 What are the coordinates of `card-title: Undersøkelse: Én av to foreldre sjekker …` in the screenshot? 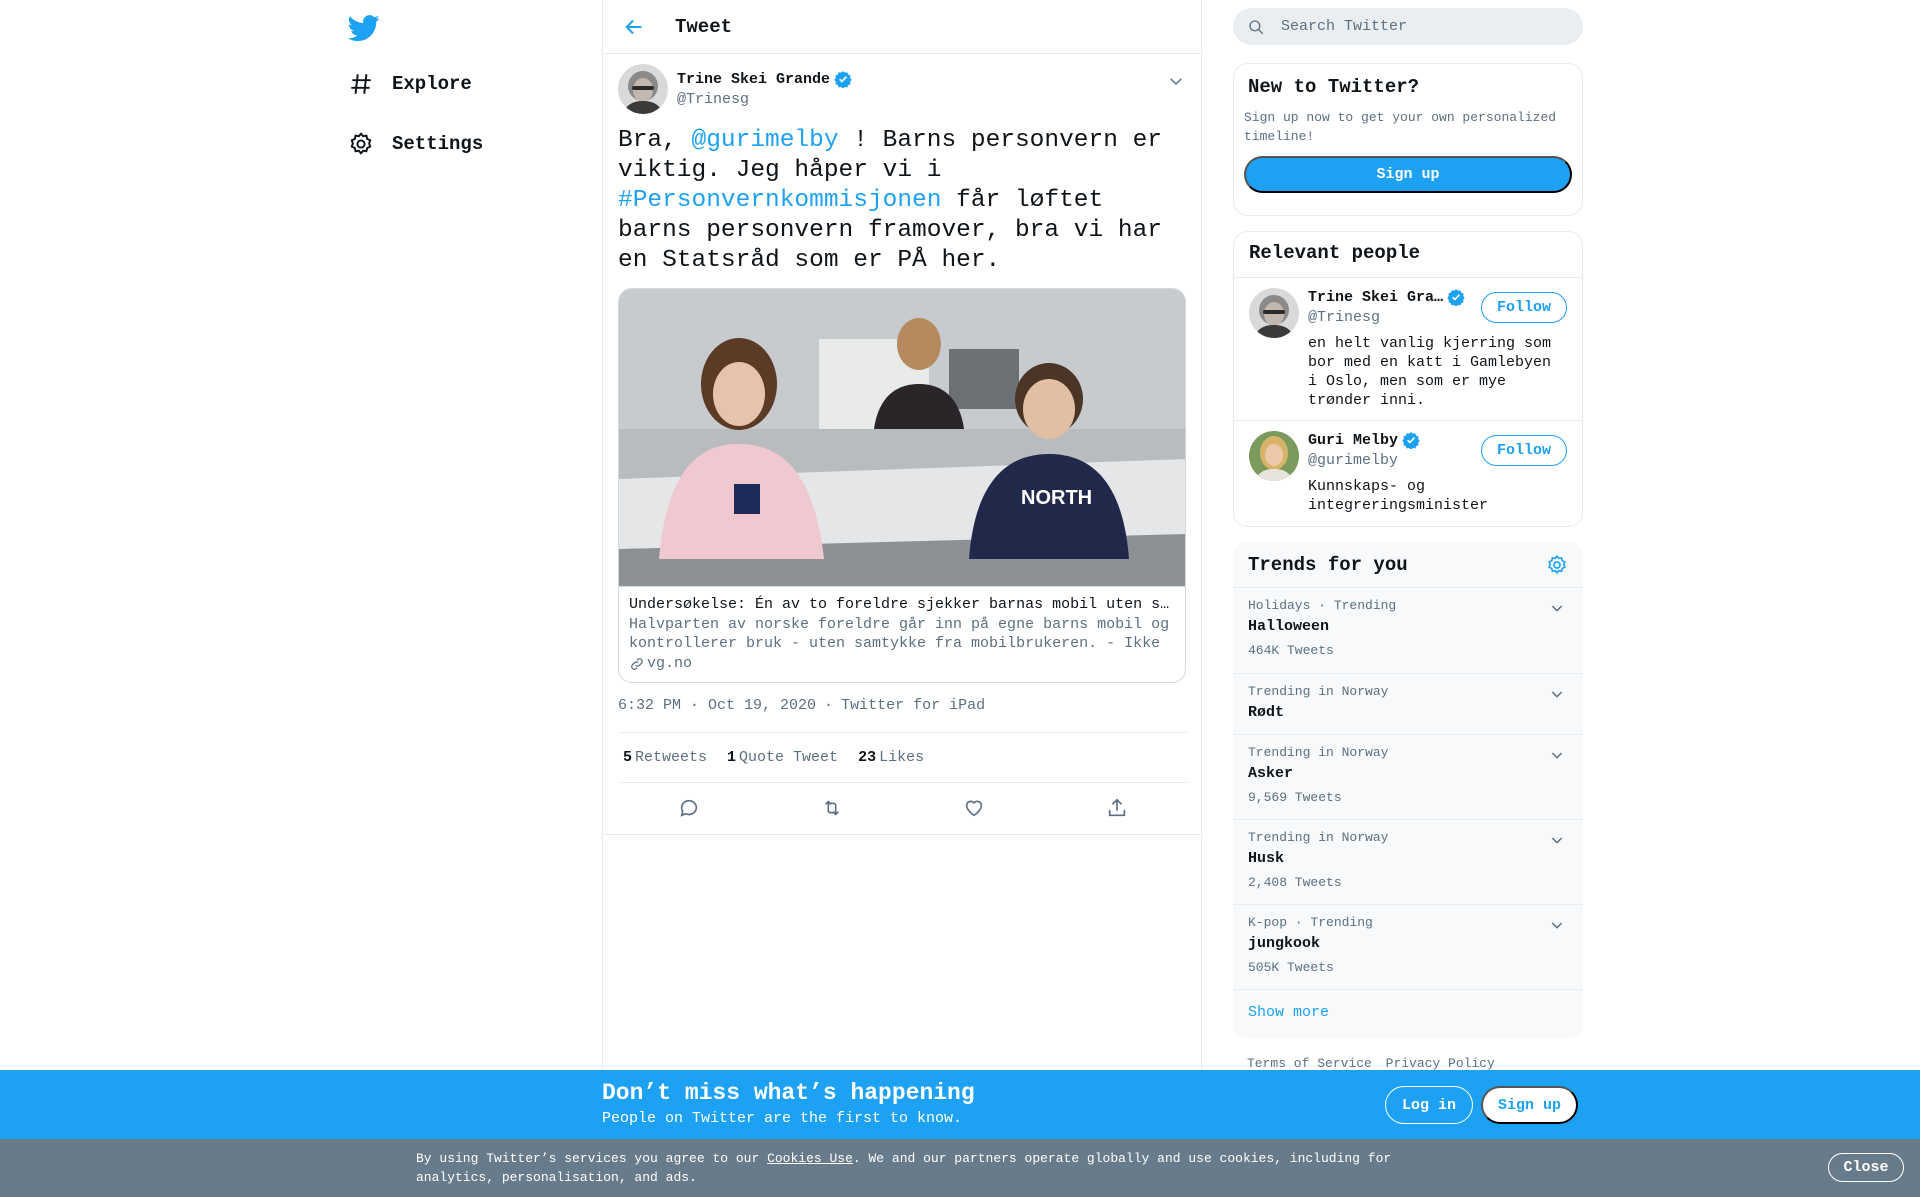 It's located at (902, 604).